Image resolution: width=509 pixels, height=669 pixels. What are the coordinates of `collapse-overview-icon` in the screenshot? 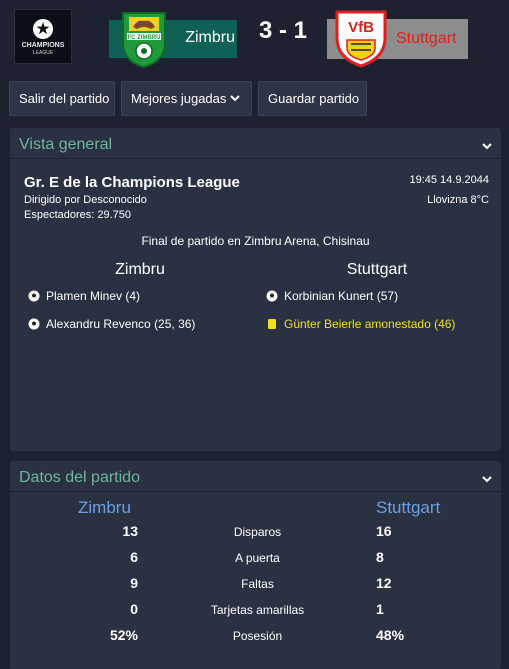 It's located at (487, 146).